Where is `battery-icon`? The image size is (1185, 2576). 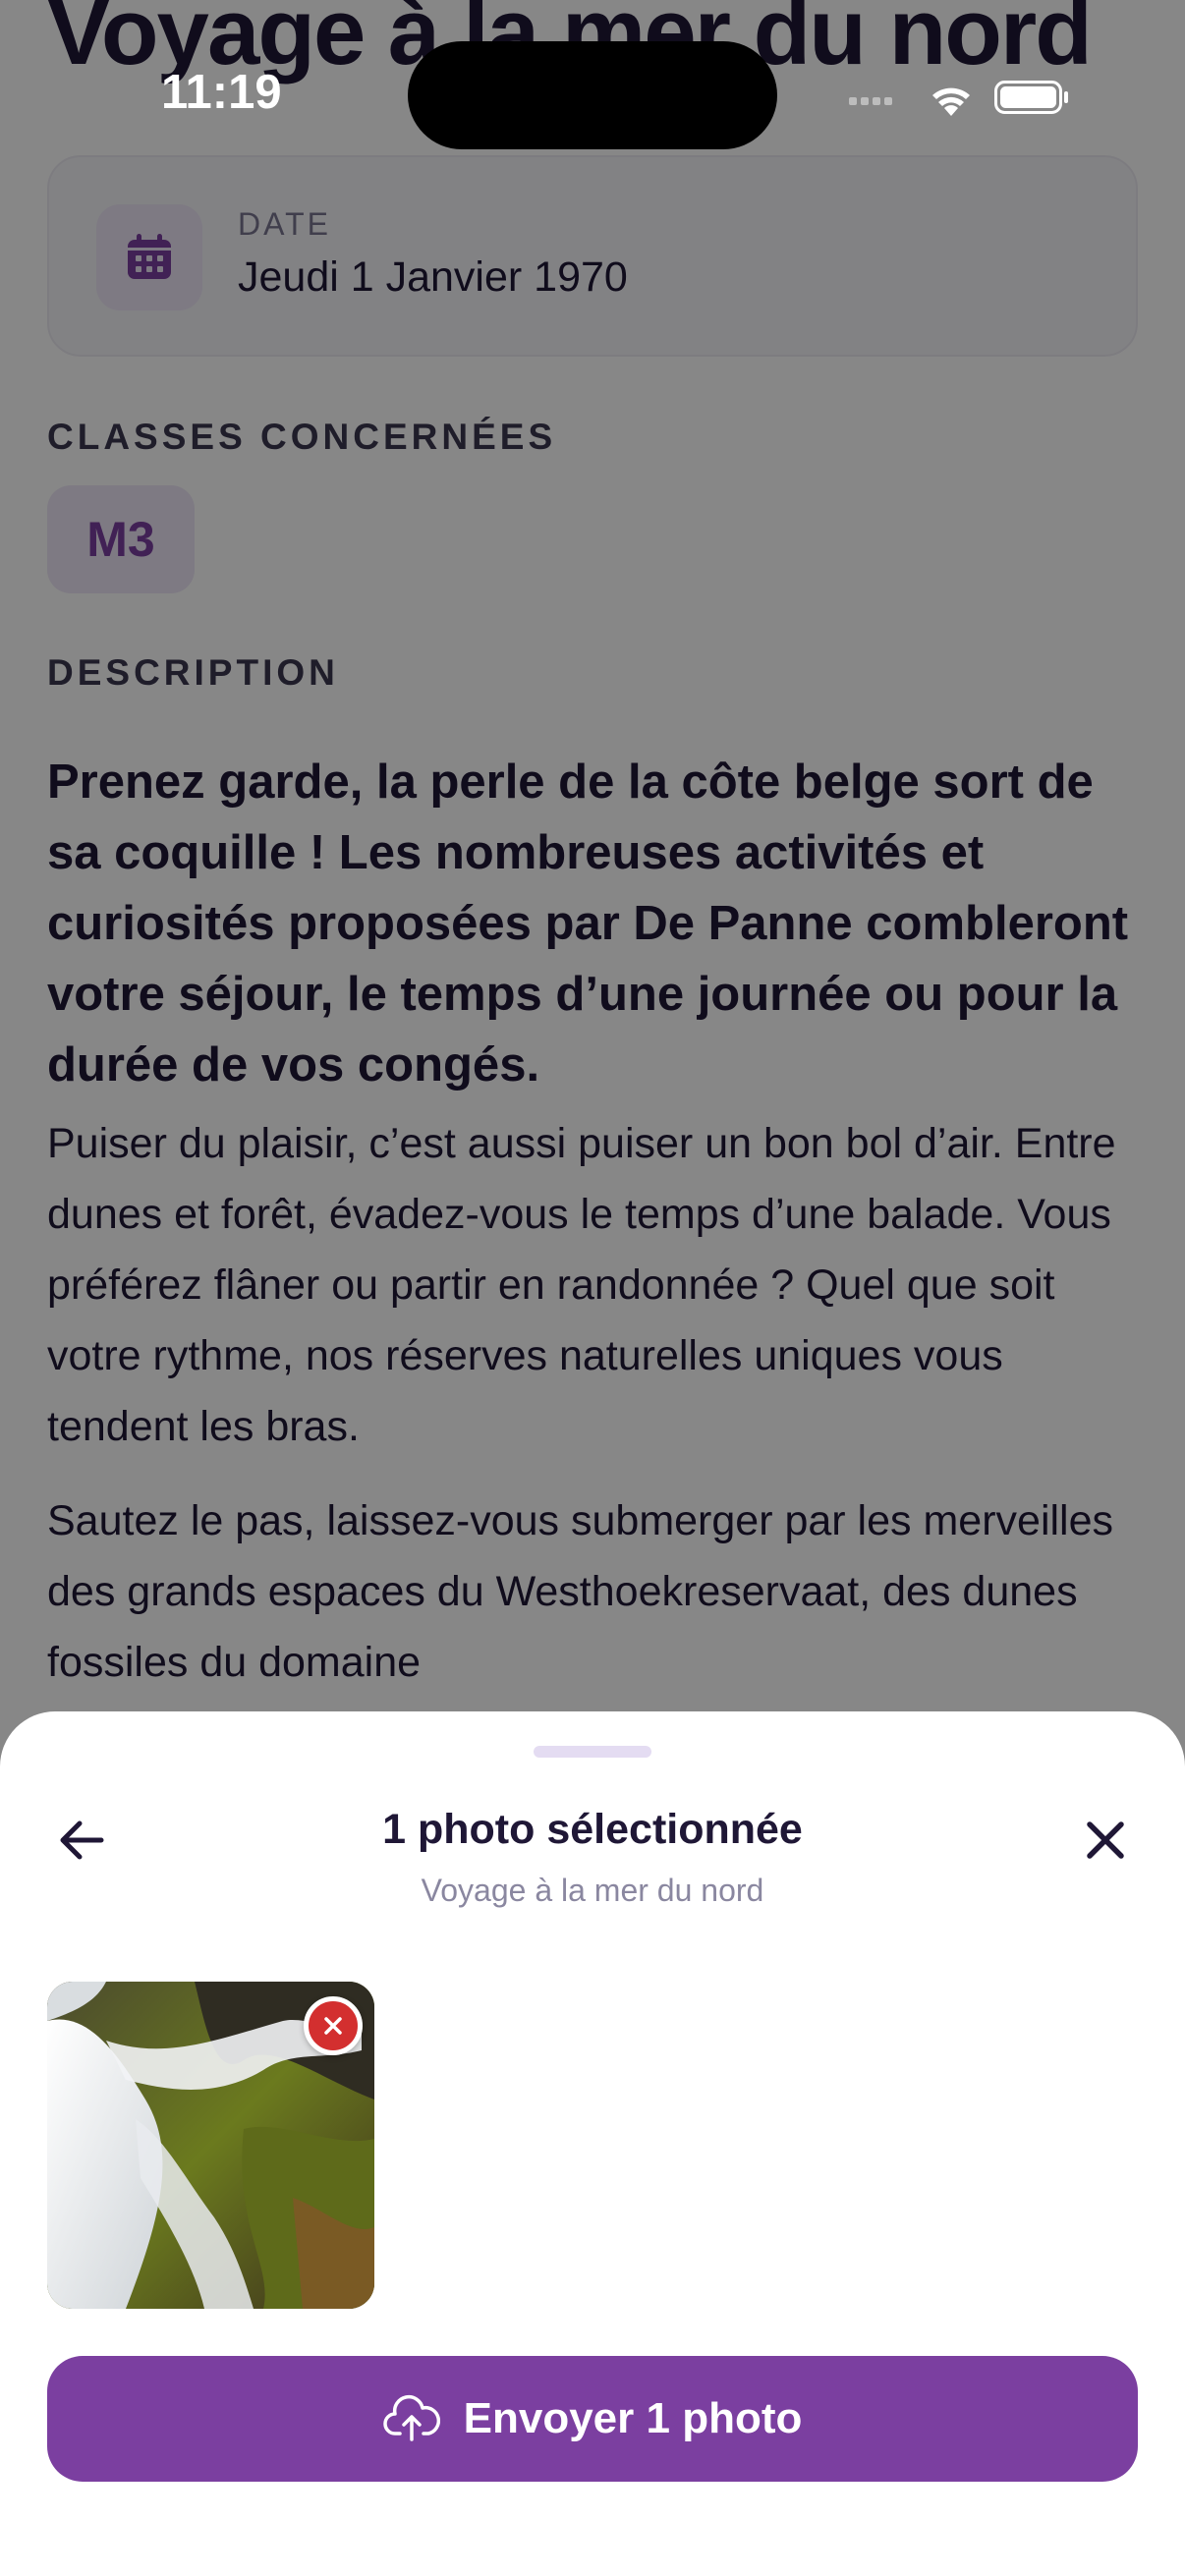
battery-icon is located at coordinates (1031, 97).